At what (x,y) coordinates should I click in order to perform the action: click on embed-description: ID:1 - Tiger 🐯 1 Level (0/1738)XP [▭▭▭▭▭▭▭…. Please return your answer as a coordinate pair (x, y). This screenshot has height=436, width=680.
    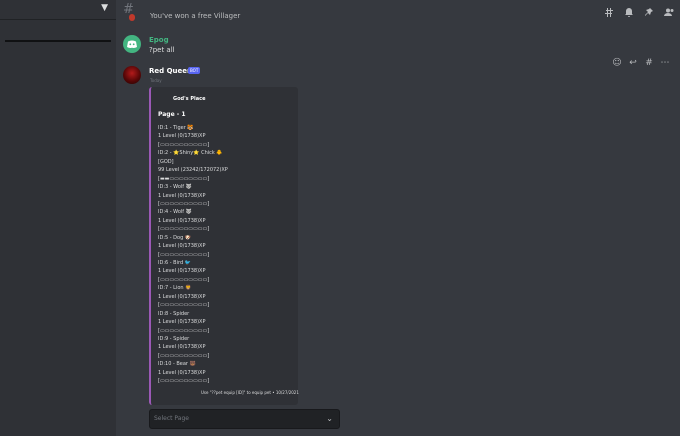
    Looking at the image, I should click on (193, 255).